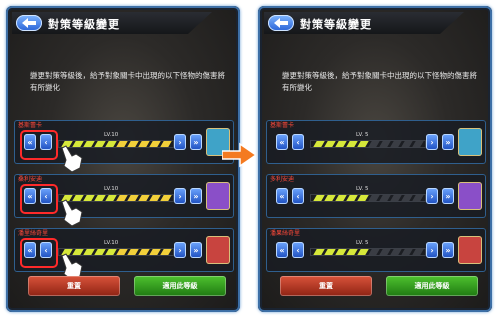 The width and height of the screenshot is (500, 318). I want to click on monster-row: 基斯蕾卡 « ‹ LV. 5 › », so click(376, 142).